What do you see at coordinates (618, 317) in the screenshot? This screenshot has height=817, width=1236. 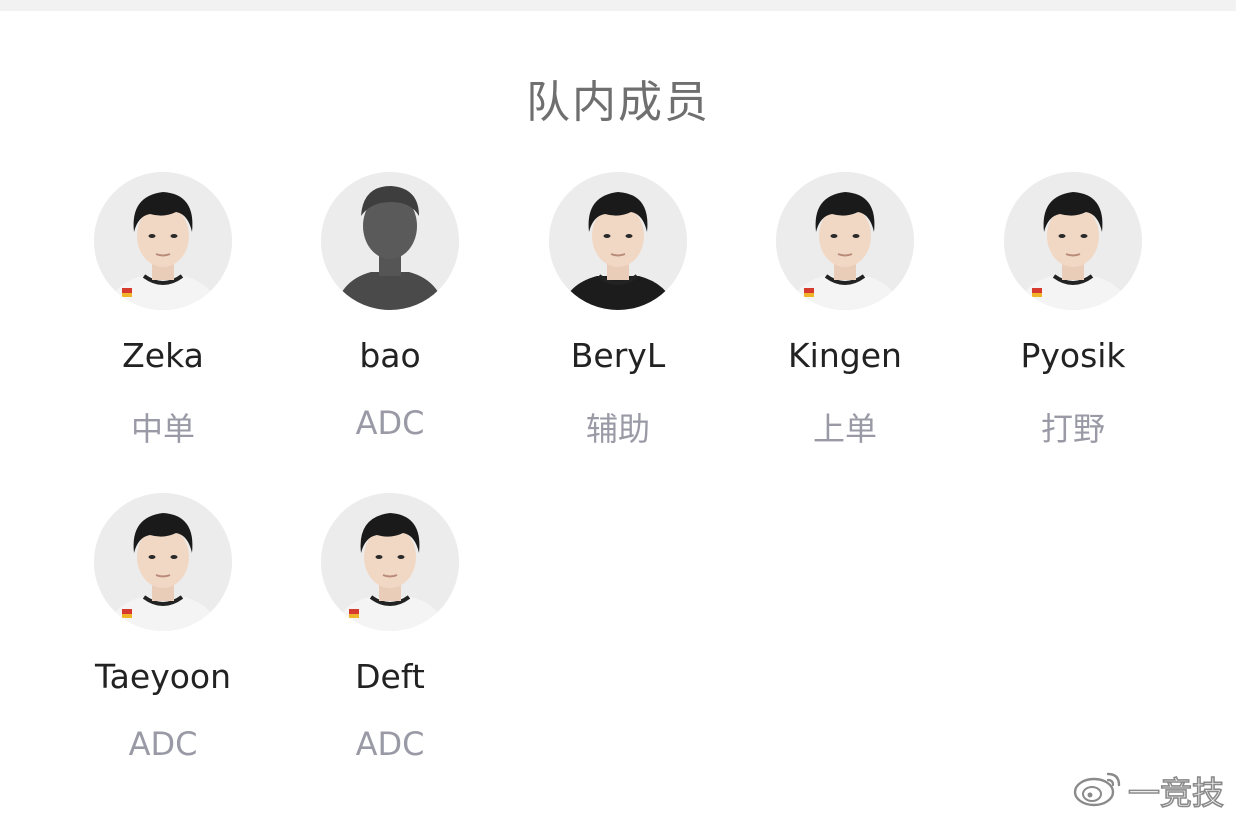 I see `member-card-beryl: BeryL 辅助` at bounding box center [618, 317].